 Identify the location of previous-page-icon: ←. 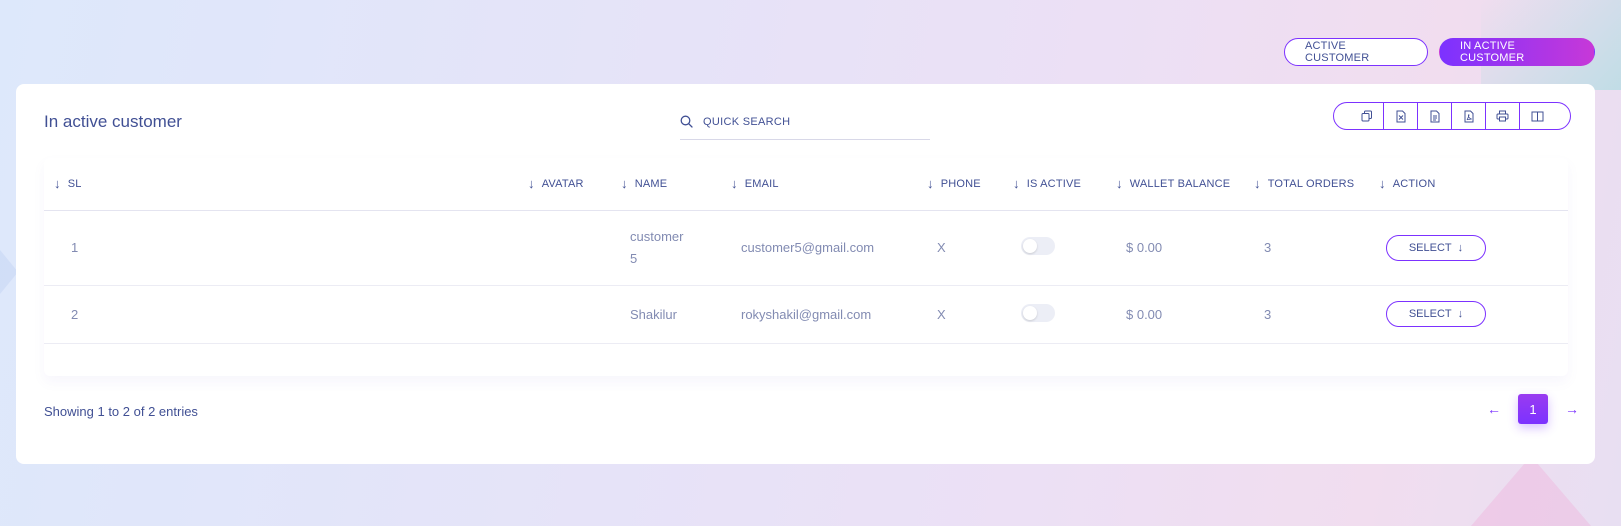
(1494, 409).